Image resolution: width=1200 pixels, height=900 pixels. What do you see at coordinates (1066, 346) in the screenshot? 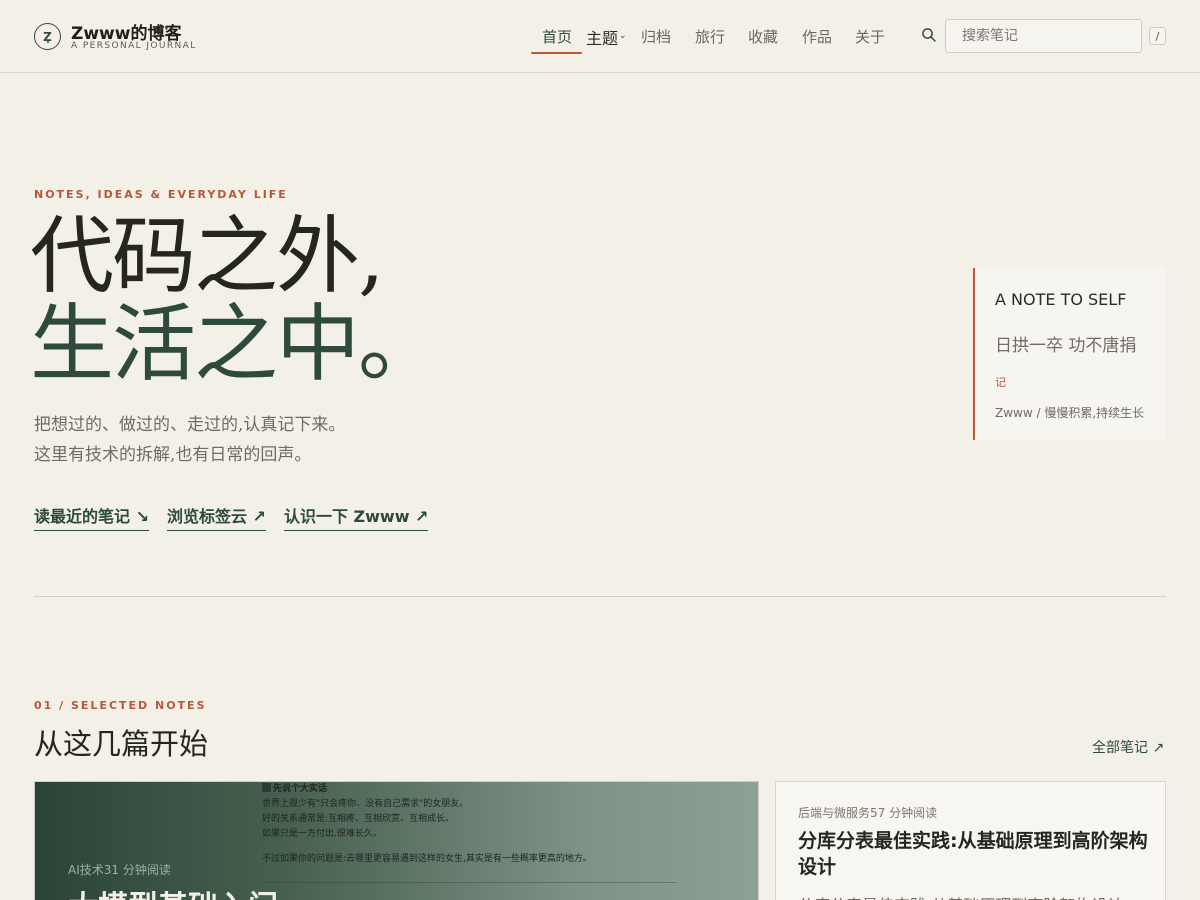
I see `note-quote: 日拱一卒 功不唐捐` at bounding box center [1066, 346].